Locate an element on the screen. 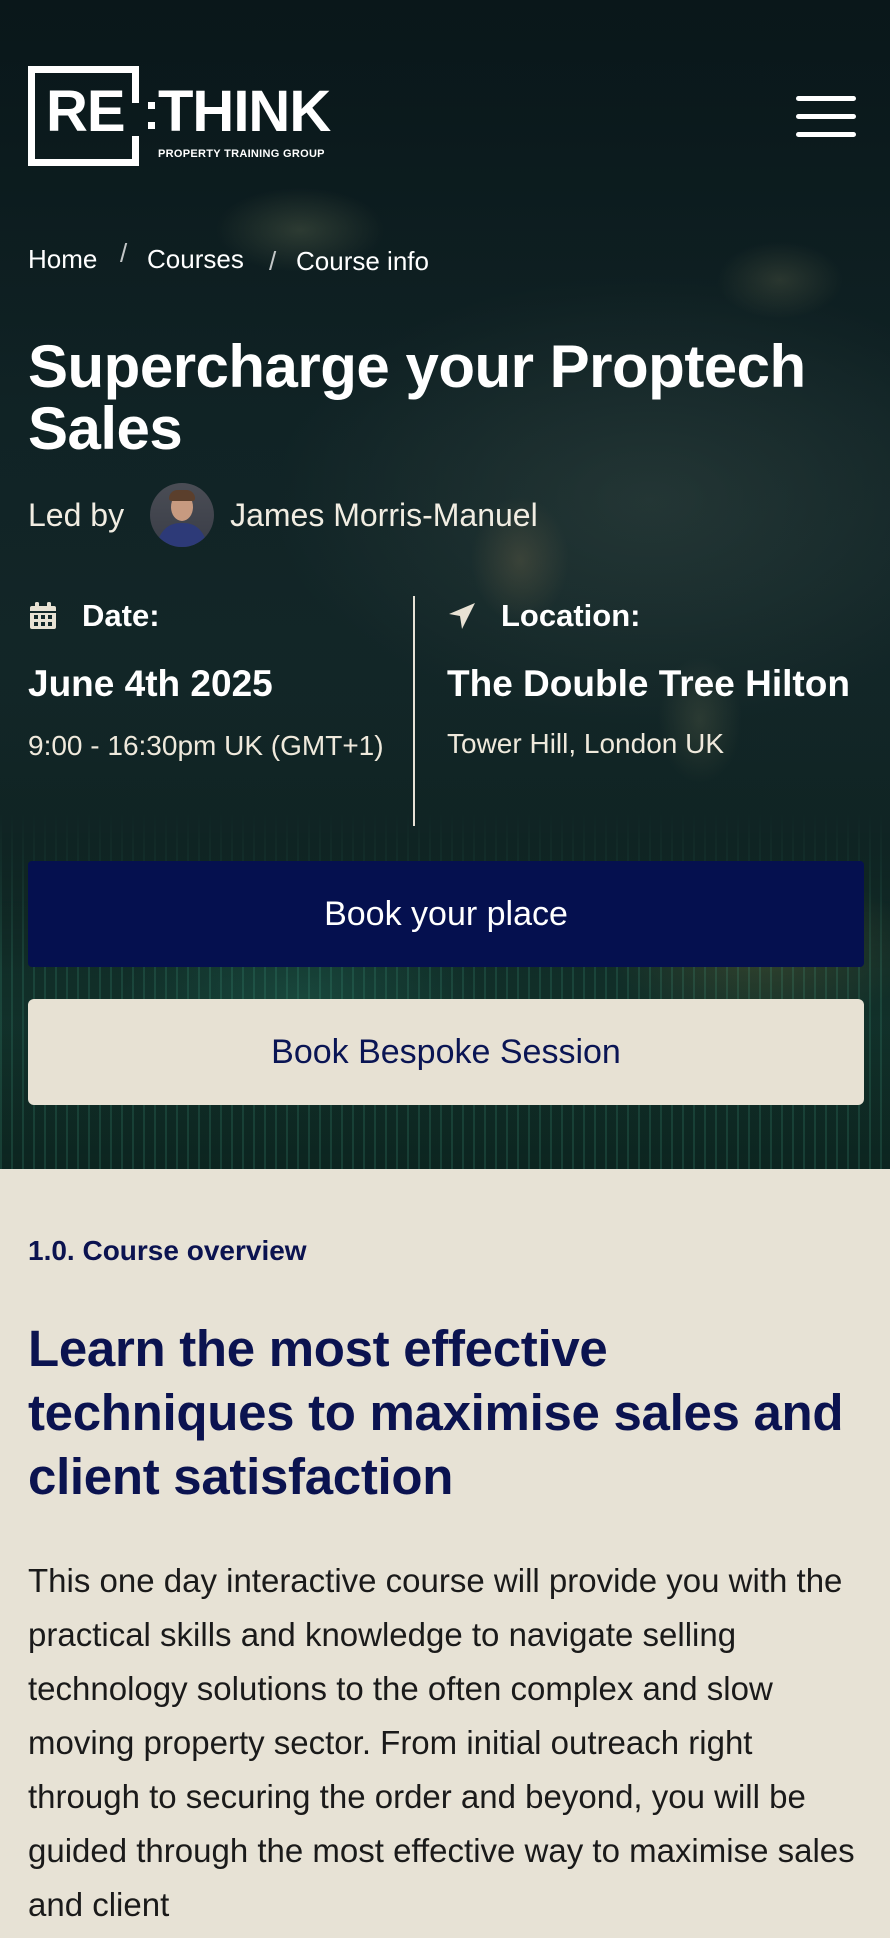  instructor-name: James Morris-Manuel is located at coordinates (384, 514).